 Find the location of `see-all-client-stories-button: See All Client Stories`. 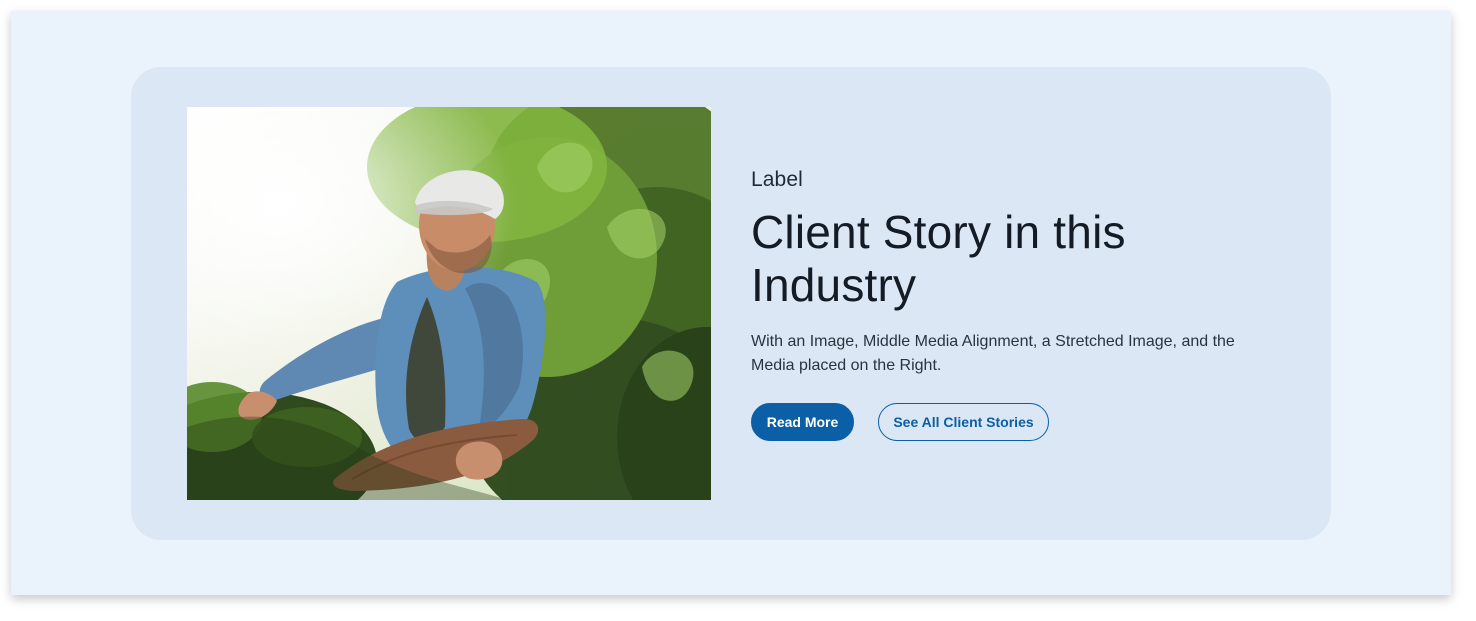

see-all-client-stories-button: See All Client Stories is located at coordinates (963, 422).